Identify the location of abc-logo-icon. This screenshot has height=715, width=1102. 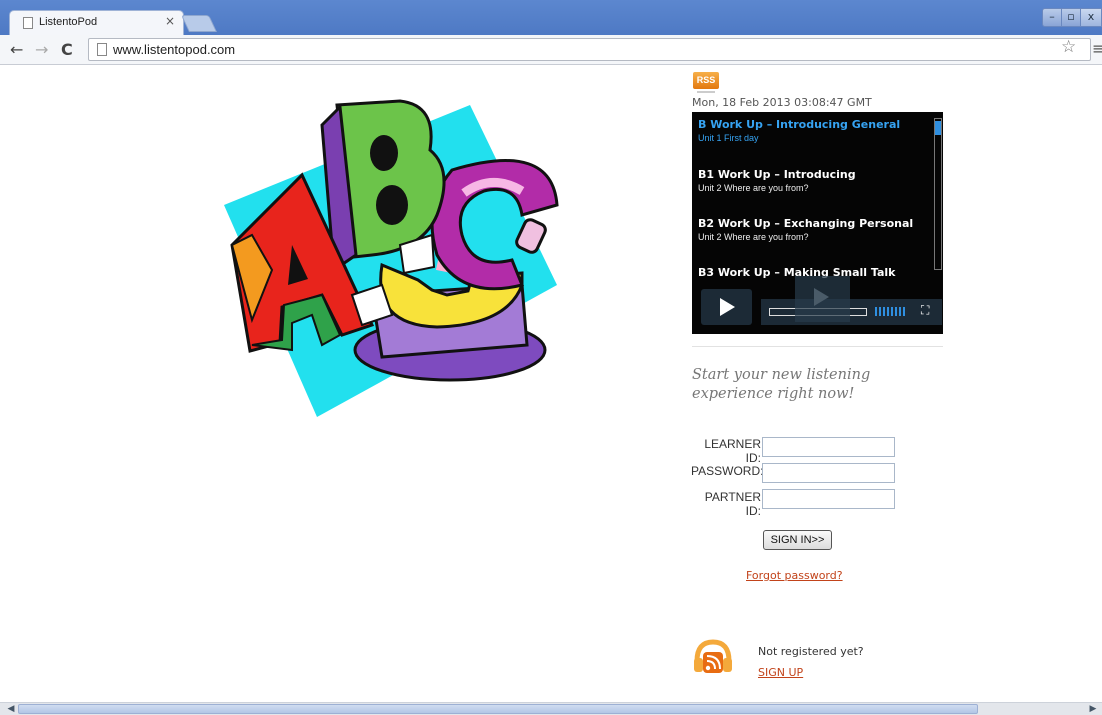
(391, 258).